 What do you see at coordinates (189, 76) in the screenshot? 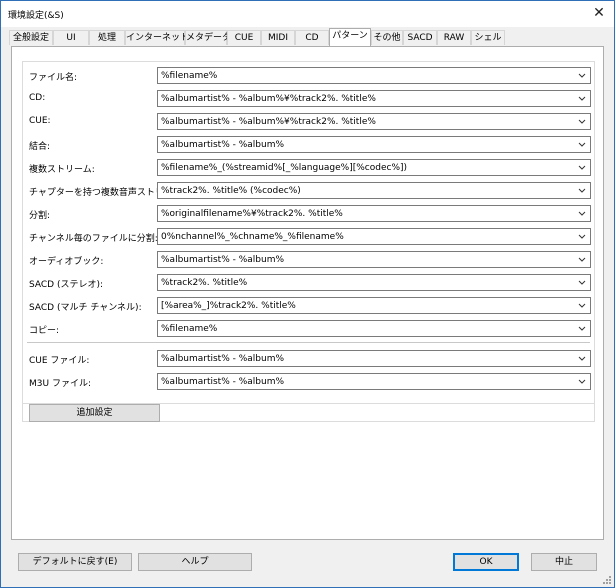
I see `filename-pattern-value: %filename%` at bounding box center [189, 76].